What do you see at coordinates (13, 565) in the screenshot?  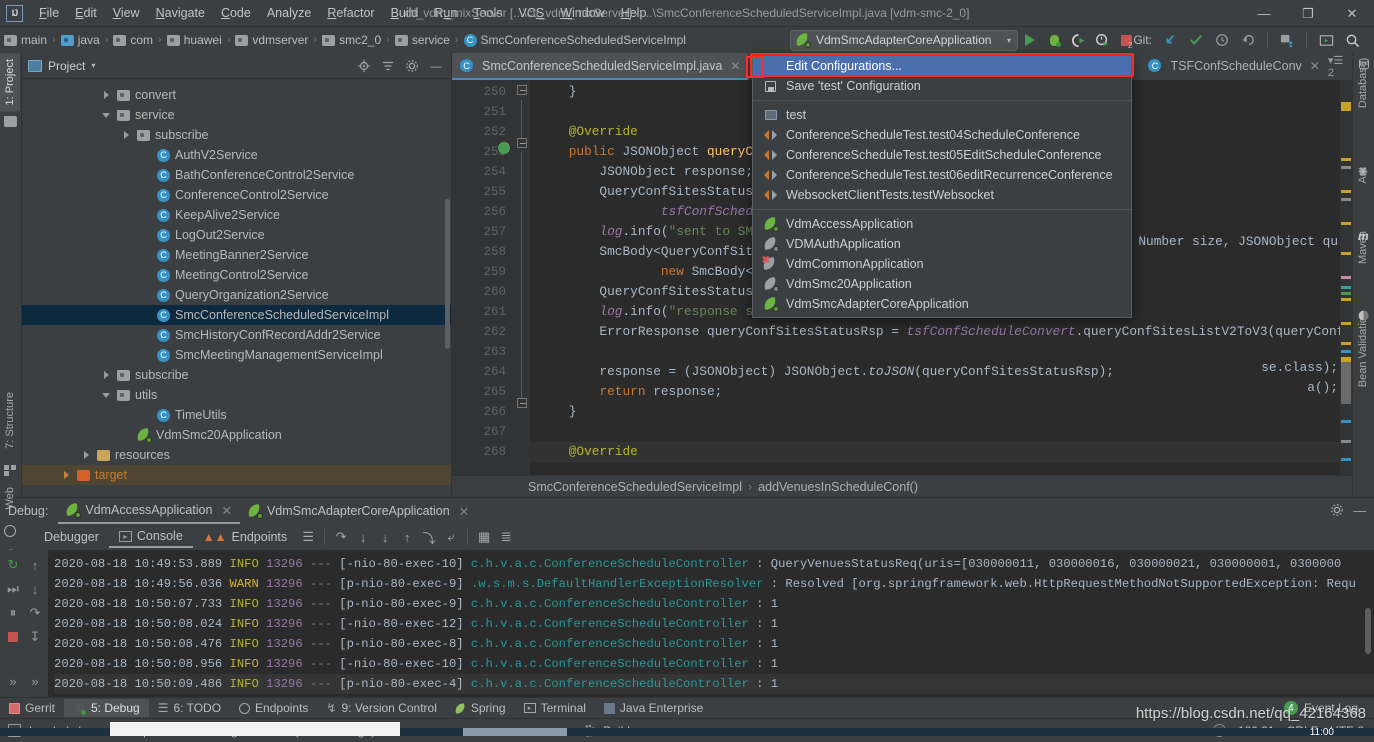 I see `rerun-icon: ↻` at bounding box center [13, 565].